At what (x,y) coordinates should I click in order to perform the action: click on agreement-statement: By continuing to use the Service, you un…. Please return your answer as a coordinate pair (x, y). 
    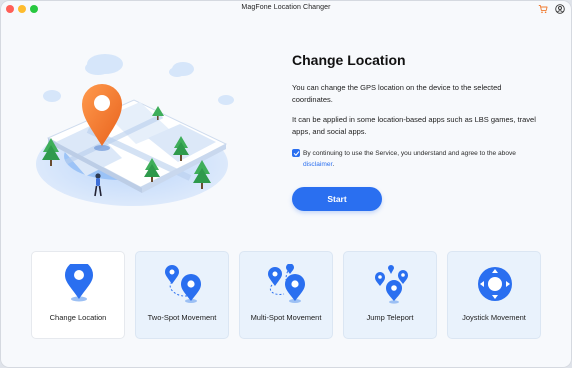
    Looking at the image, I should click on (409, 153).